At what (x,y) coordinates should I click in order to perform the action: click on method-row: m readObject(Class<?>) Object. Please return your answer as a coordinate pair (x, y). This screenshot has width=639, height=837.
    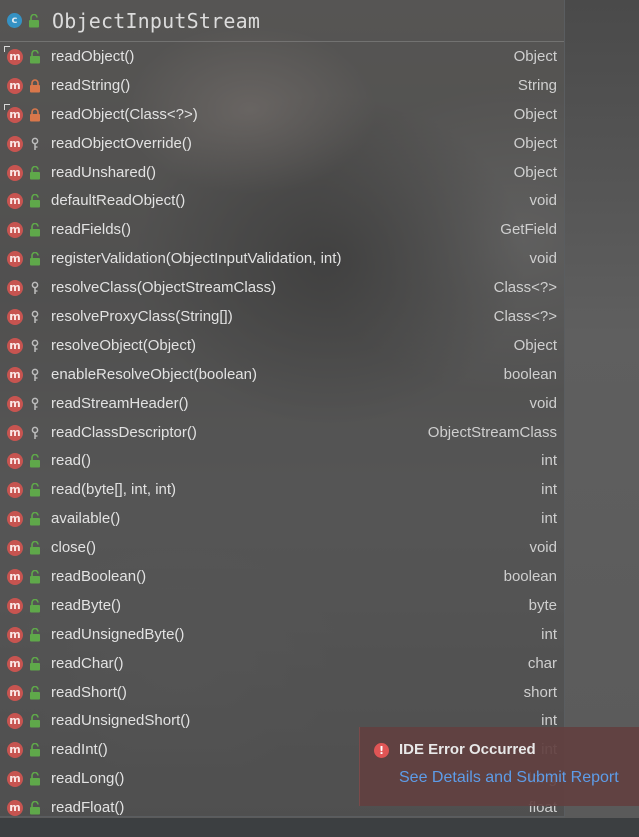
    Looking at the image, I should click on (282, 115).